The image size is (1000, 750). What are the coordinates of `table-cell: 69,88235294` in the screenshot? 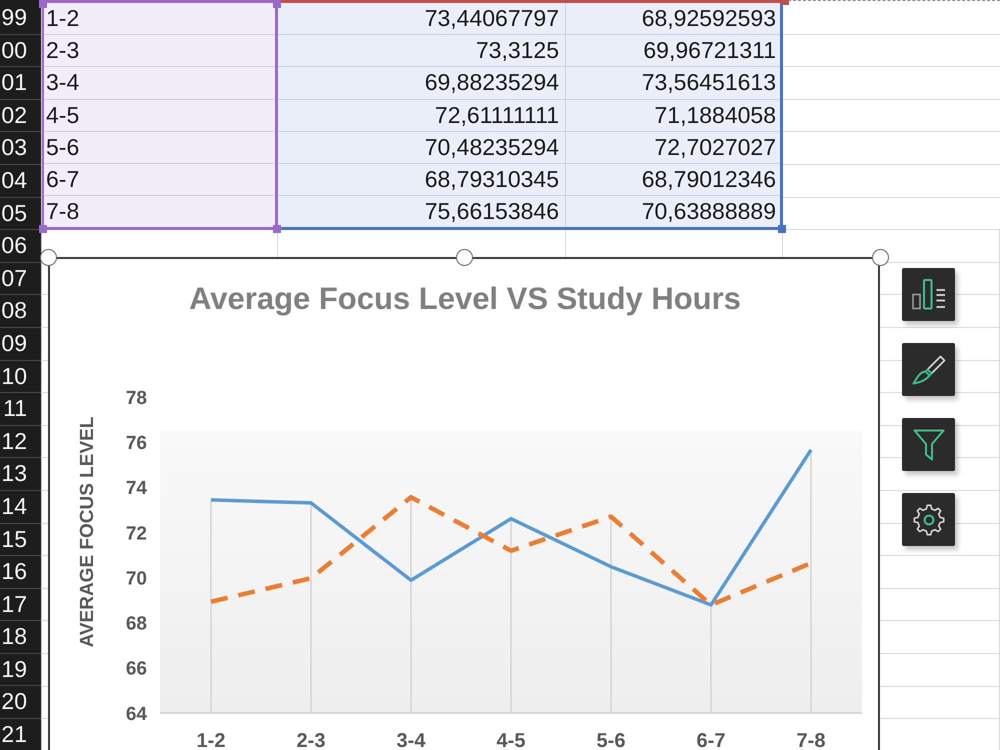 It's located at (422, 83).